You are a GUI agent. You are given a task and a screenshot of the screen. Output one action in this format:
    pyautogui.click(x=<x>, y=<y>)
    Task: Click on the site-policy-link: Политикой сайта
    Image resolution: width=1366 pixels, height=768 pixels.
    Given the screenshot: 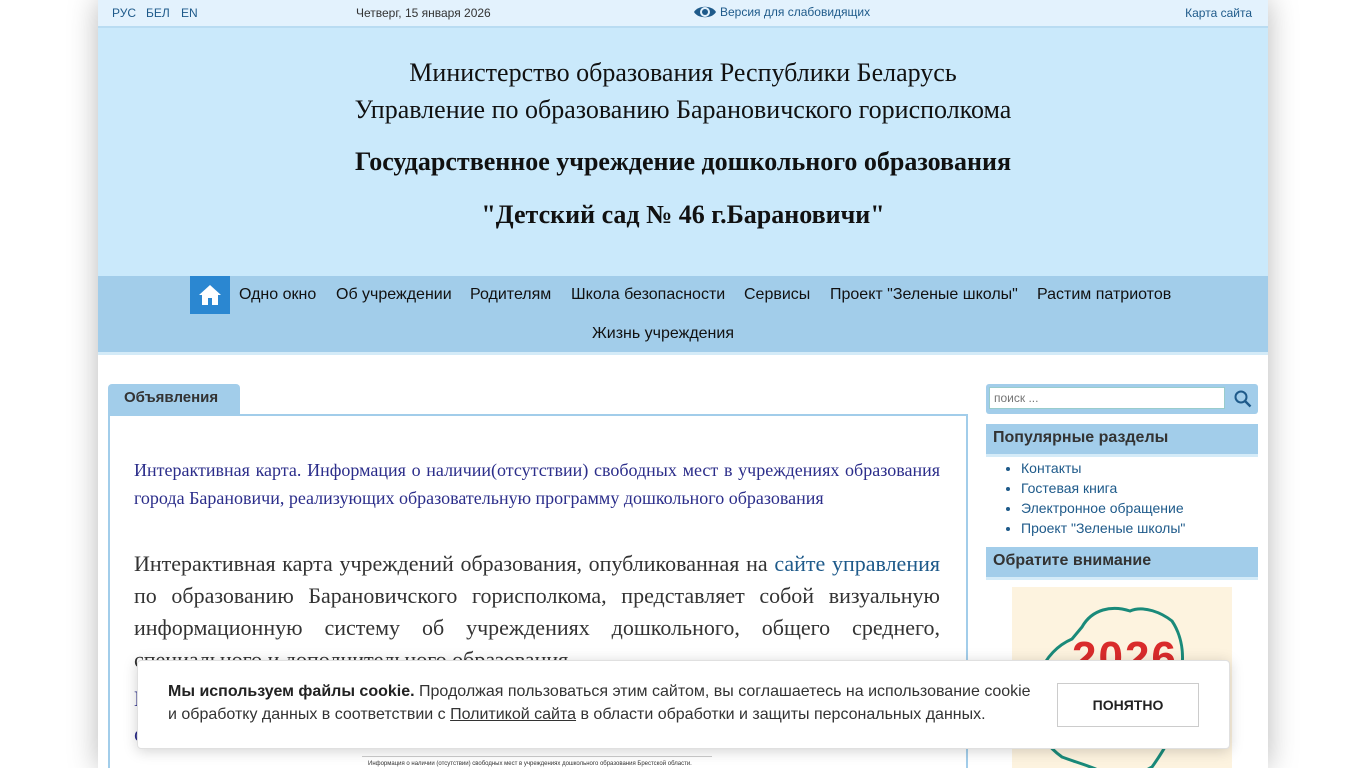 What is the action you would take?
    pyautogui.click(x=513, y=714)
    